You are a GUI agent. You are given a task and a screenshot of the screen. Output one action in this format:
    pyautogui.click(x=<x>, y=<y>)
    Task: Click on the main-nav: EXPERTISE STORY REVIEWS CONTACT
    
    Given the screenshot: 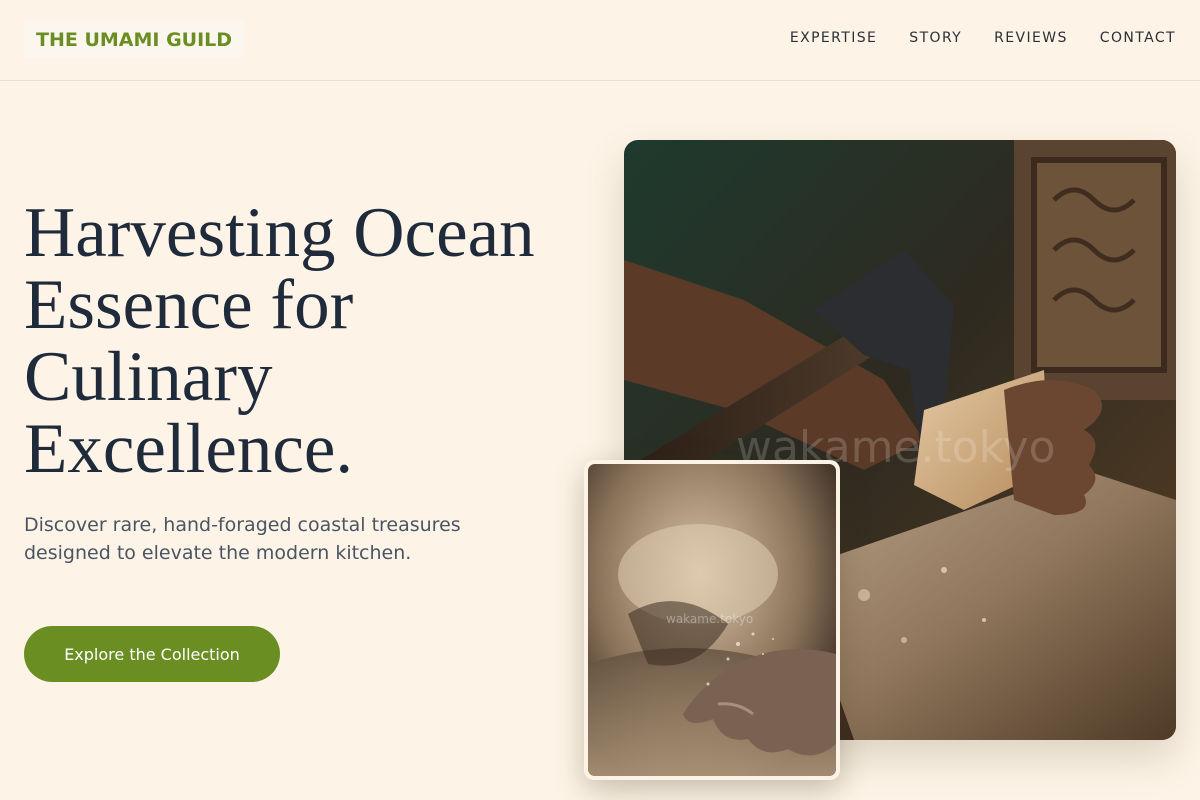 What is the action you would take?
    pyautogui.click(x=983, y=38)
    